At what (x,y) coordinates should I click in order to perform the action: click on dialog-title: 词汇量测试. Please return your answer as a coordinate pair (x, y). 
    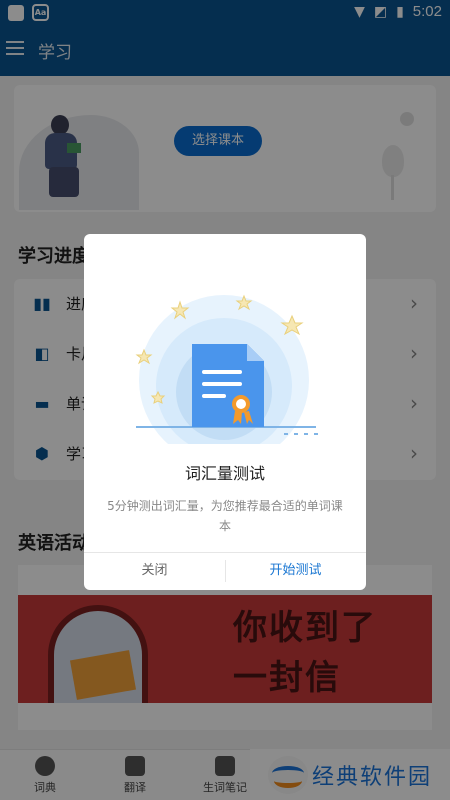
    Looking at the image, I should click on (224, 473).